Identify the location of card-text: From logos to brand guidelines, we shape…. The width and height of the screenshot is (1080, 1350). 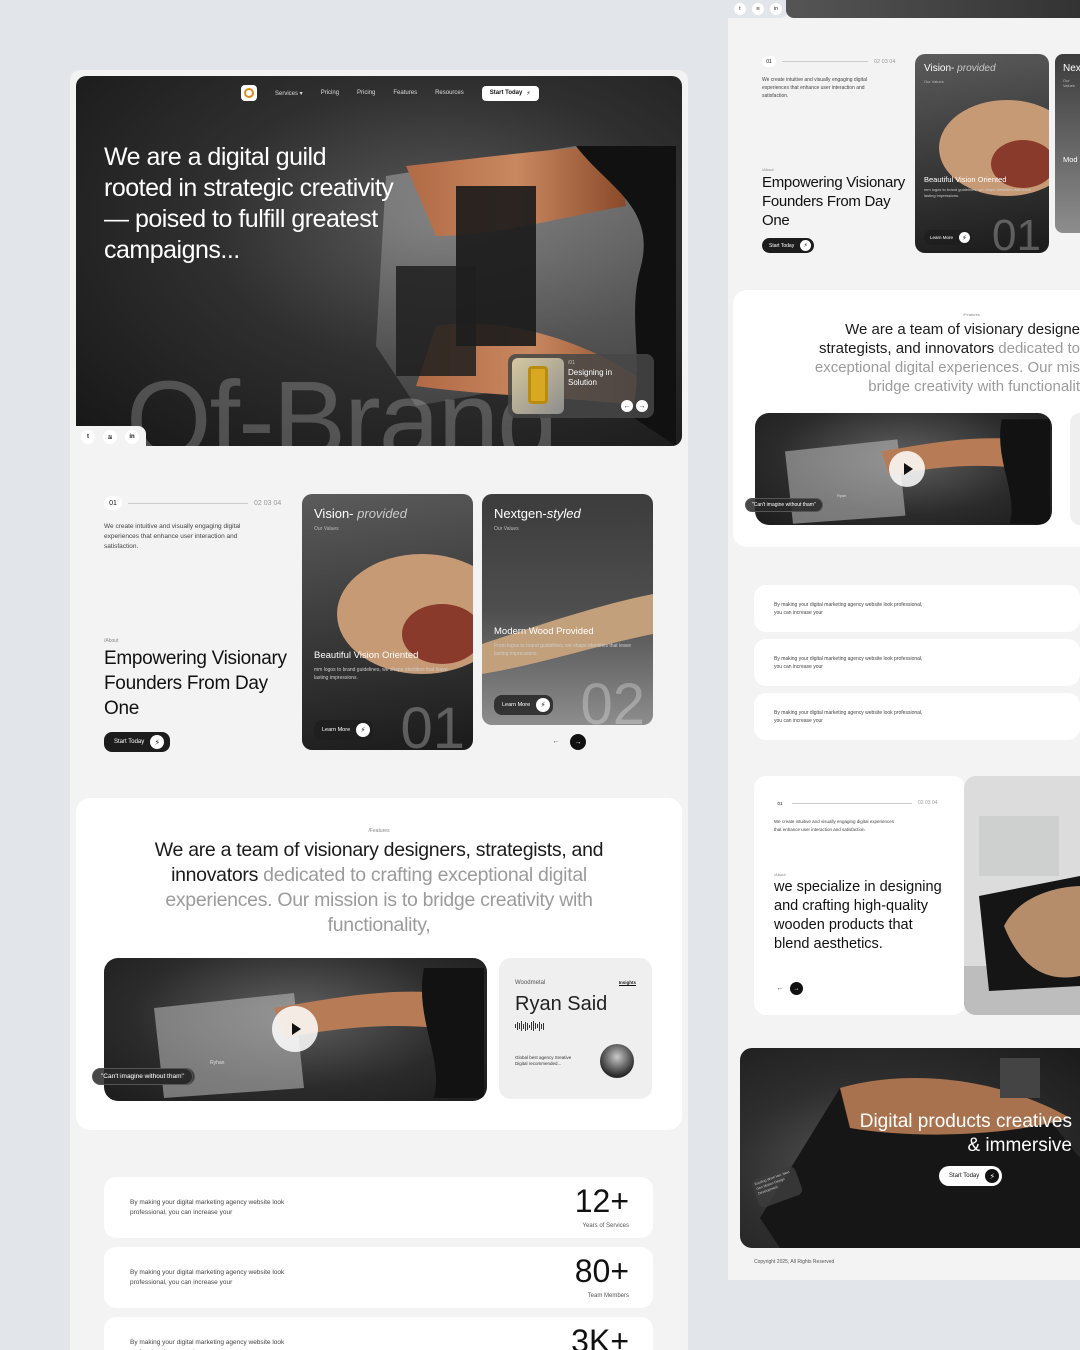
(563, 650).